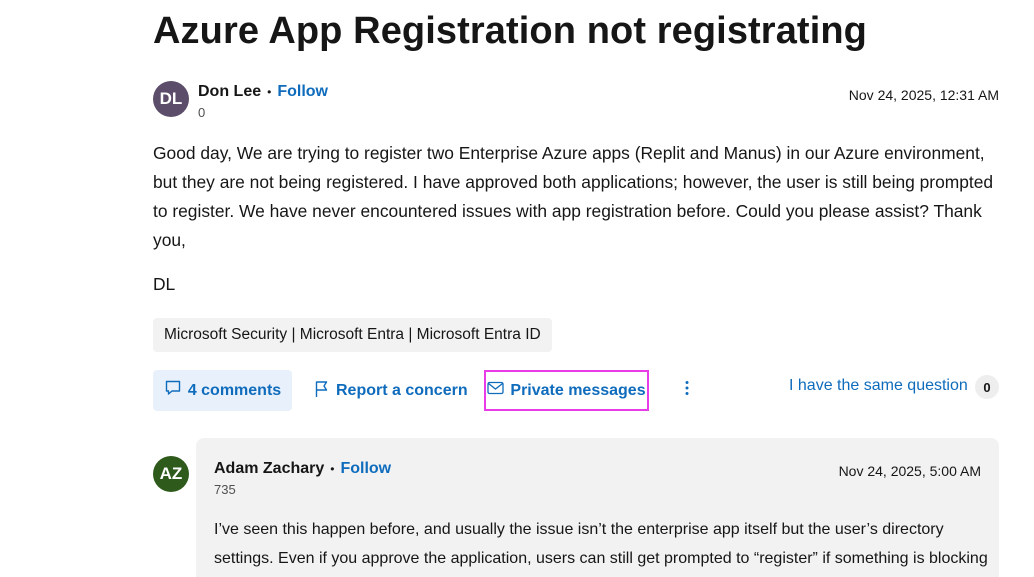 The image size is (1034, 577). I want to click on more-vertical-icon, so click(687, 390).